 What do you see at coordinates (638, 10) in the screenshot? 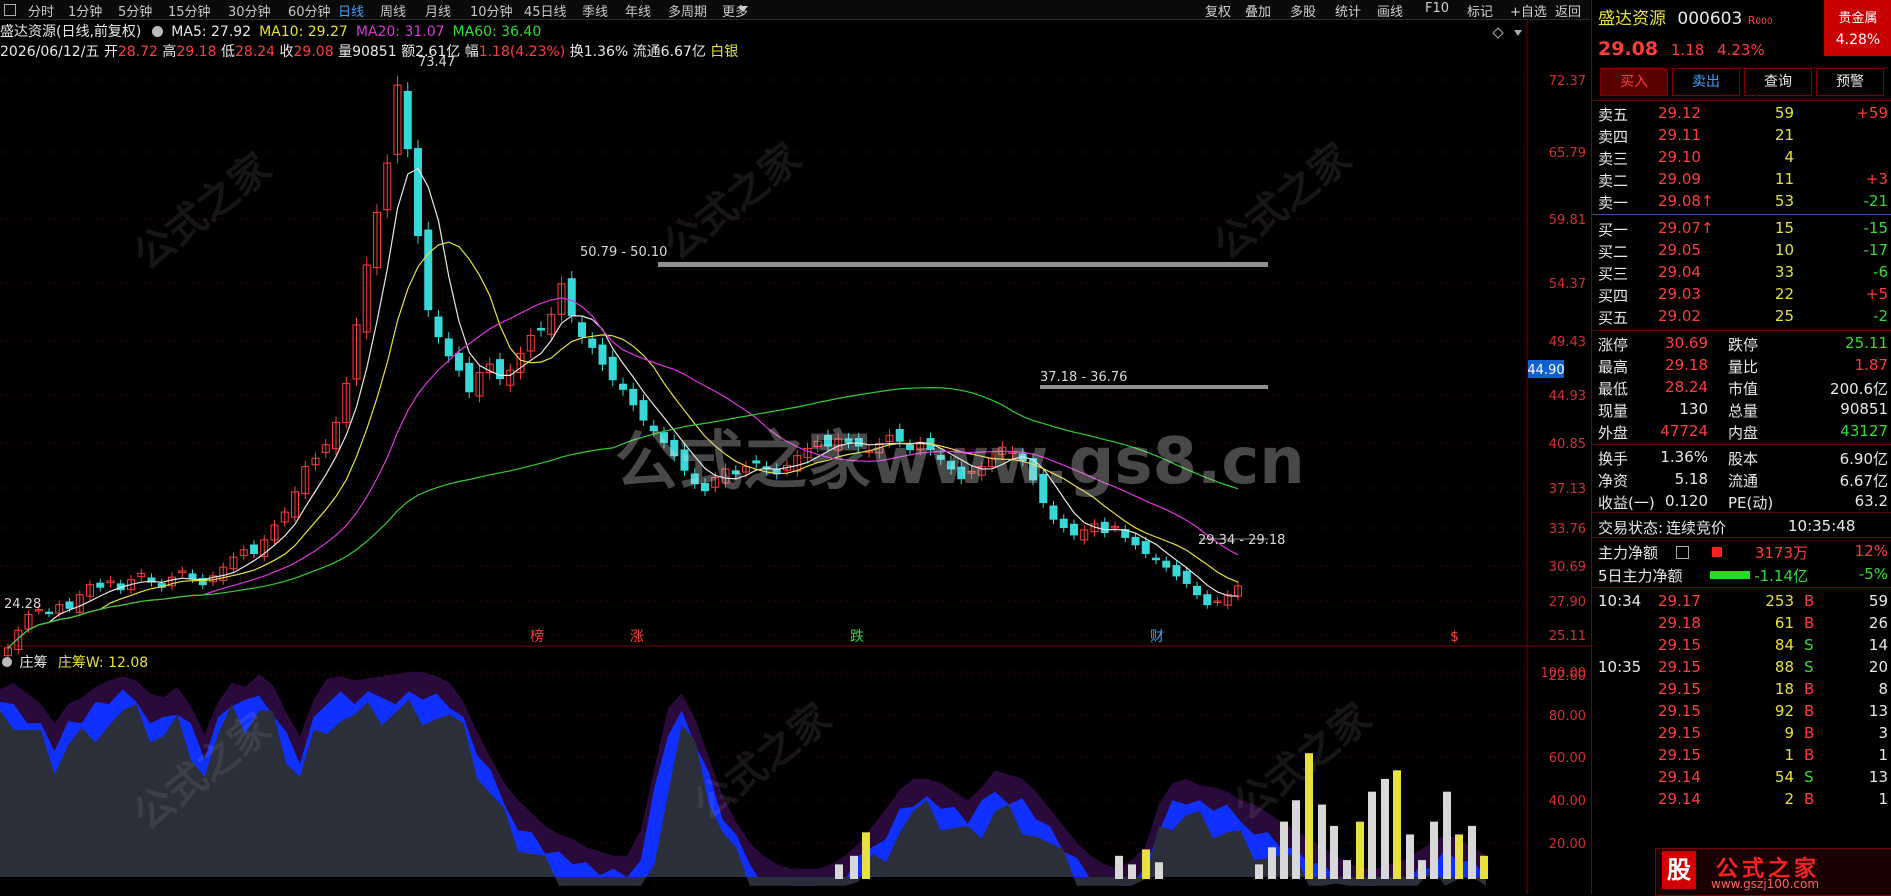
I see `period-tab-12: 年线` at bounding box center [638, 10].